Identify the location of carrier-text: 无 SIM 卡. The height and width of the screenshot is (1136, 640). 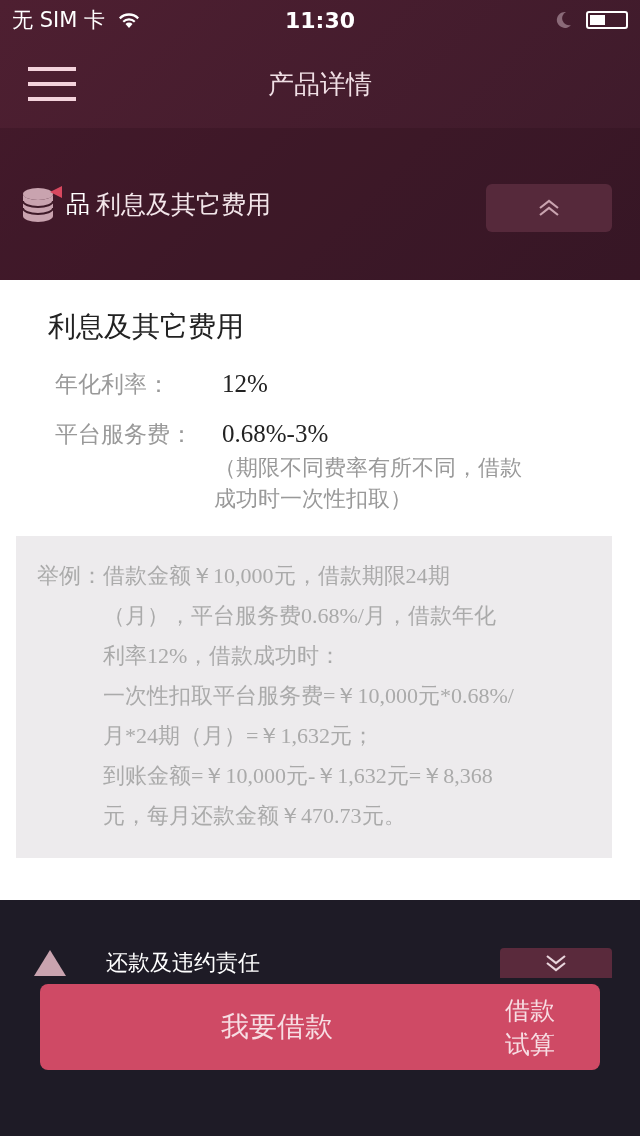
(58, 20).